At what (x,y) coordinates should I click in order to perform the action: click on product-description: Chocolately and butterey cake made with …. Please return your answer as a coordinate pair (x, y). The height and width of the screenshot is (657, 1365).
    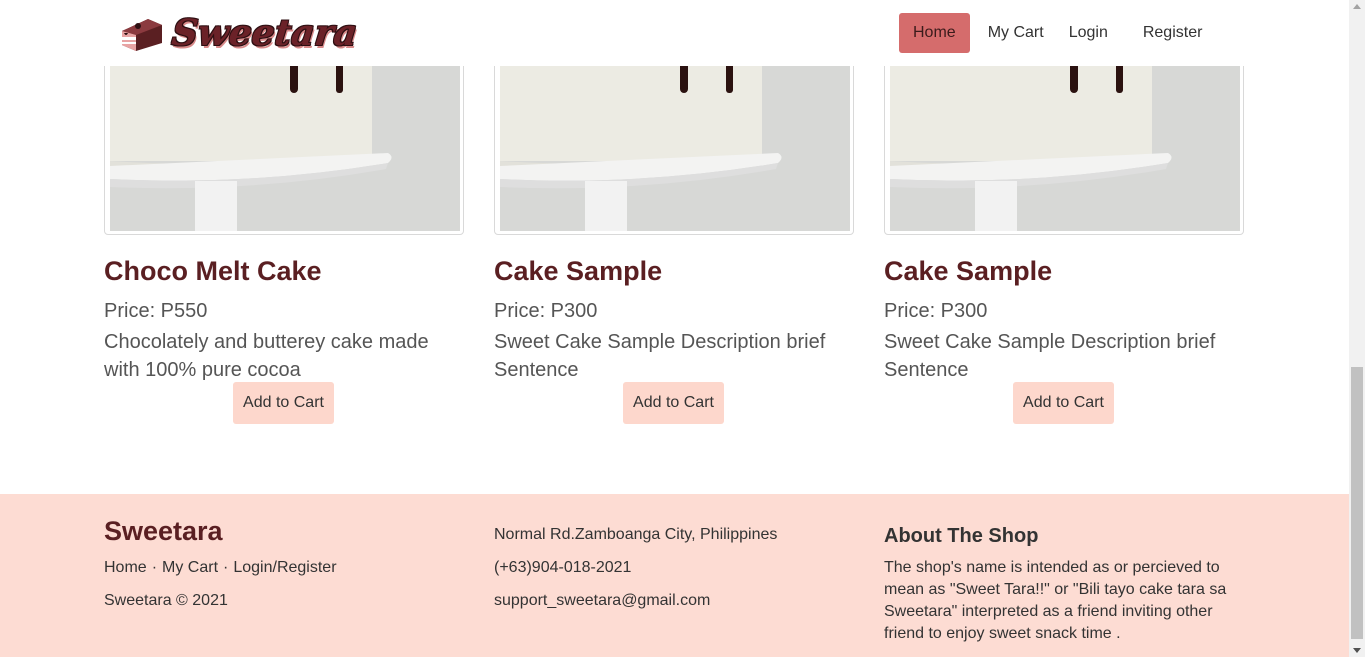
    Looking at the image, I should click on (266, 356).